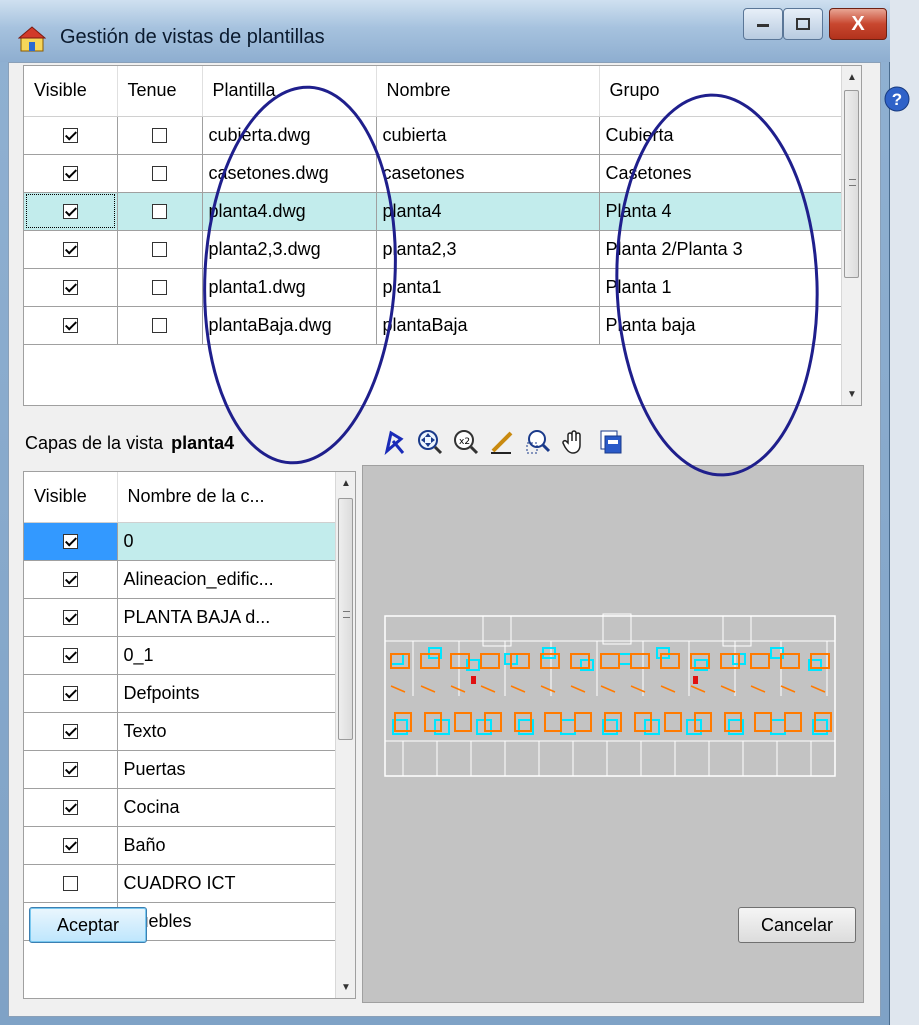  I want to click on layers-col-header-visible: Visible, so click(71, 497).